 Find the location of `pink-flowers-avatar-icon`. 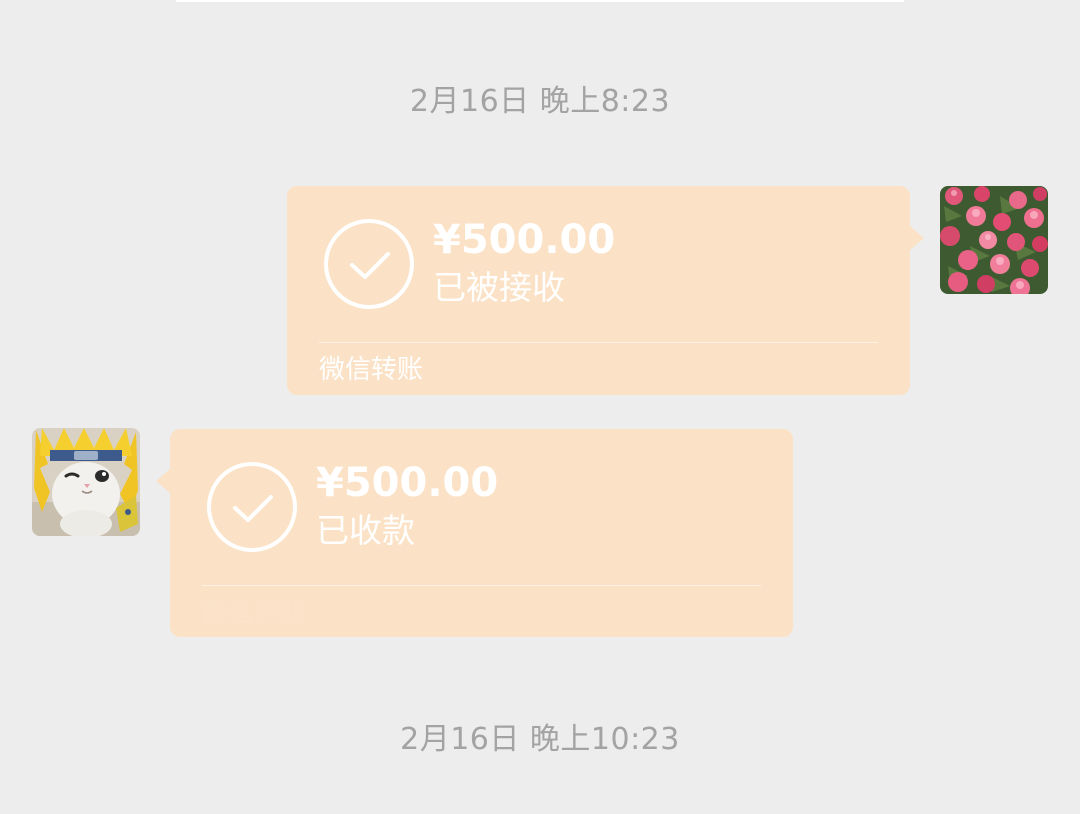

pink-flowers-avatar-icon is located at coordinates (994, 240).